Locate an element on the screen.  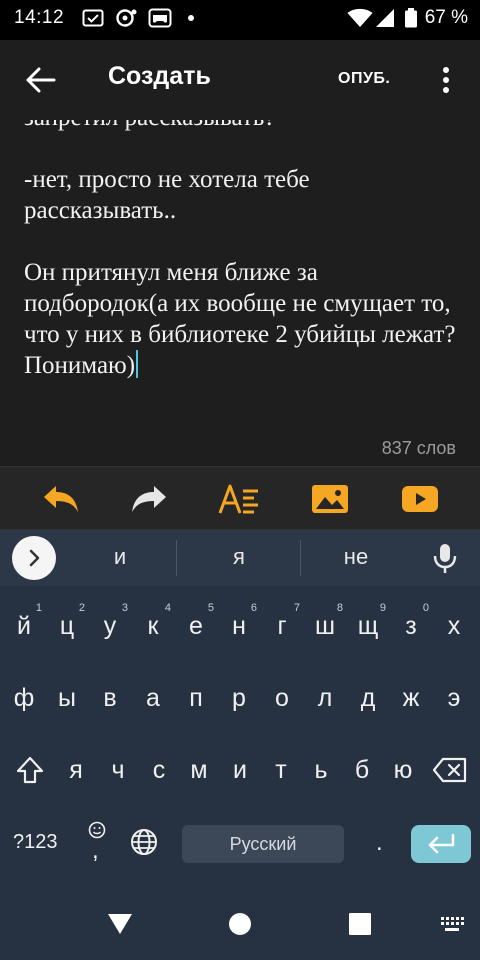
key-label: з is located at coordinates (411, 626).